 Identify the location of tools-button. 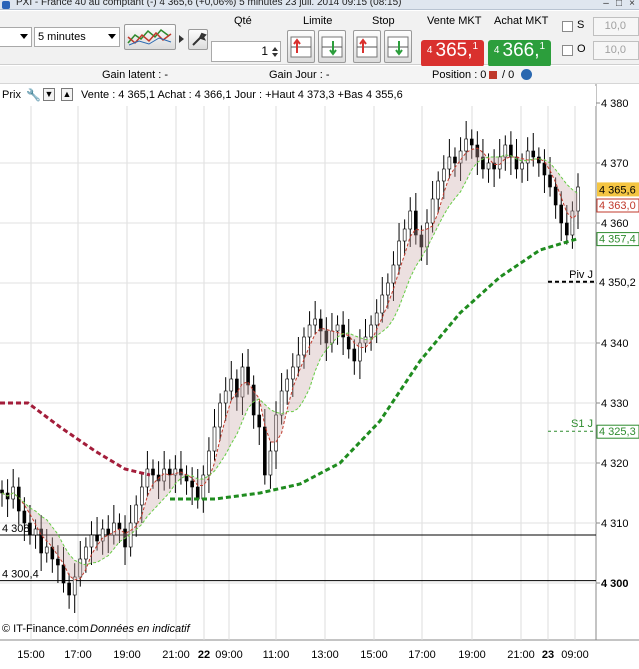
(198, 39).